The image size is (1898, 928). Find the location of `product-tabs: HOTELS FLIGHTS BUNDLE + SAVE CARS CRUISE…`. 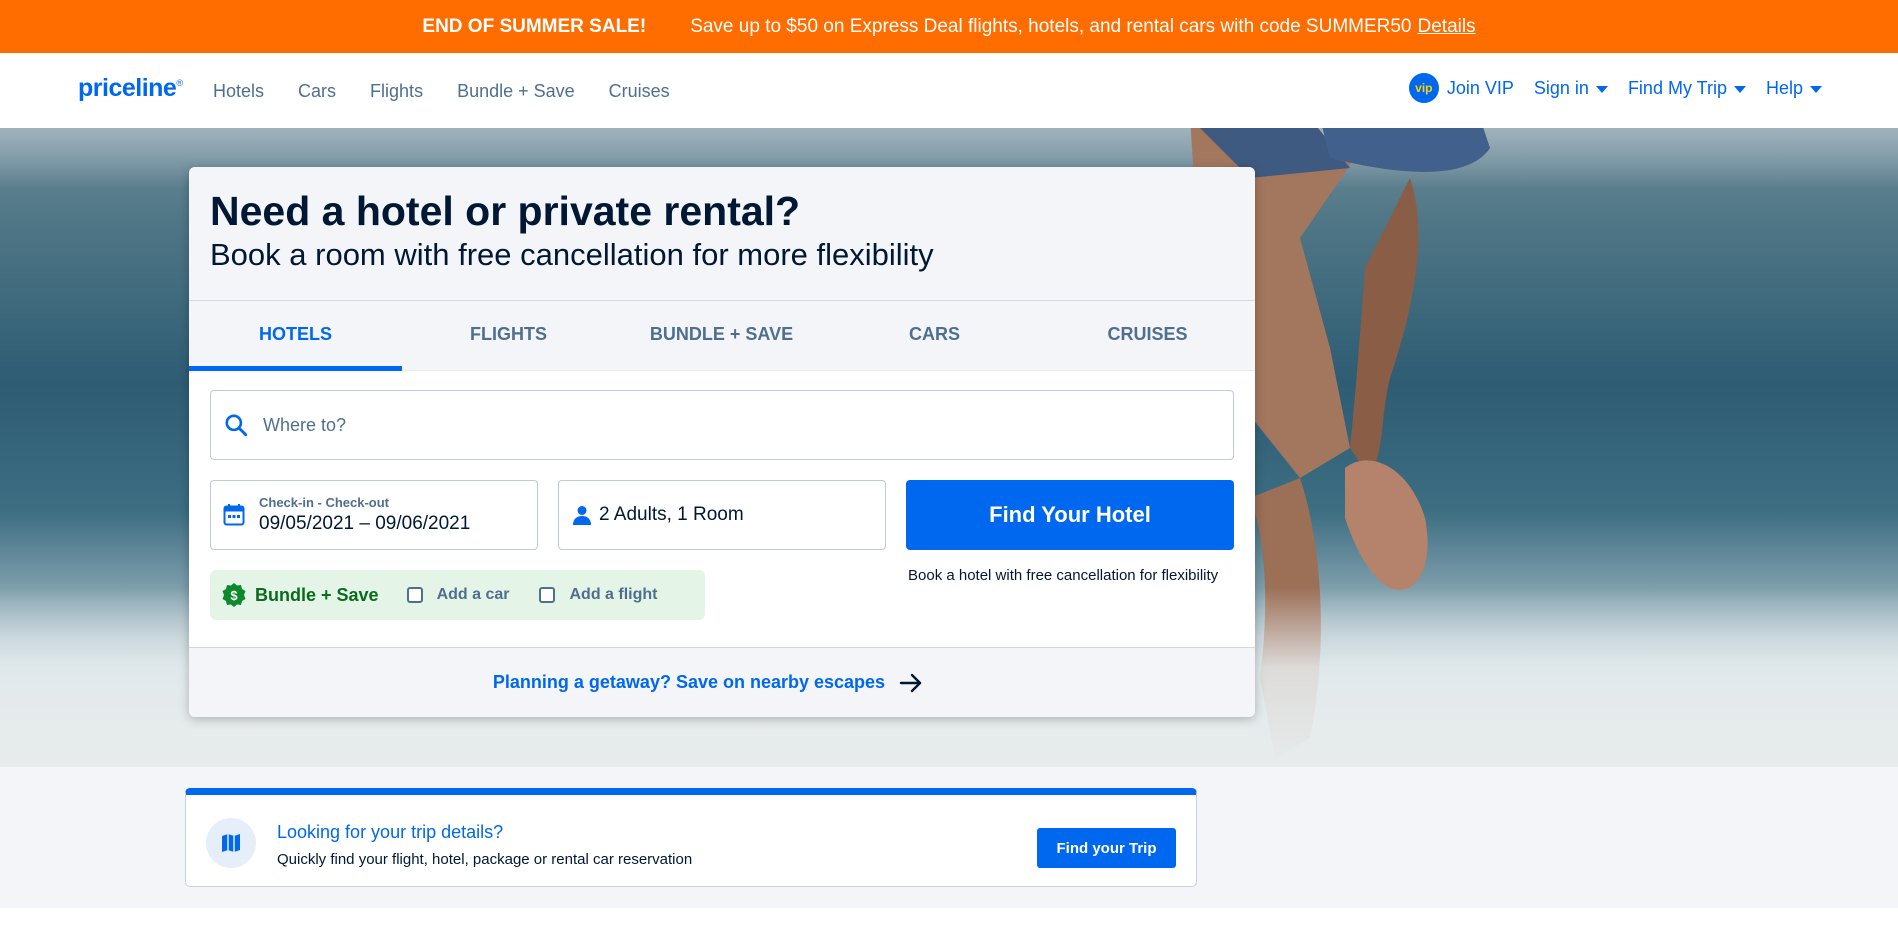

product-tabs: HOTELS FLIGHTS BUNDLE + SAVE CARS CRUISE… is located at coordinates (722, 336).